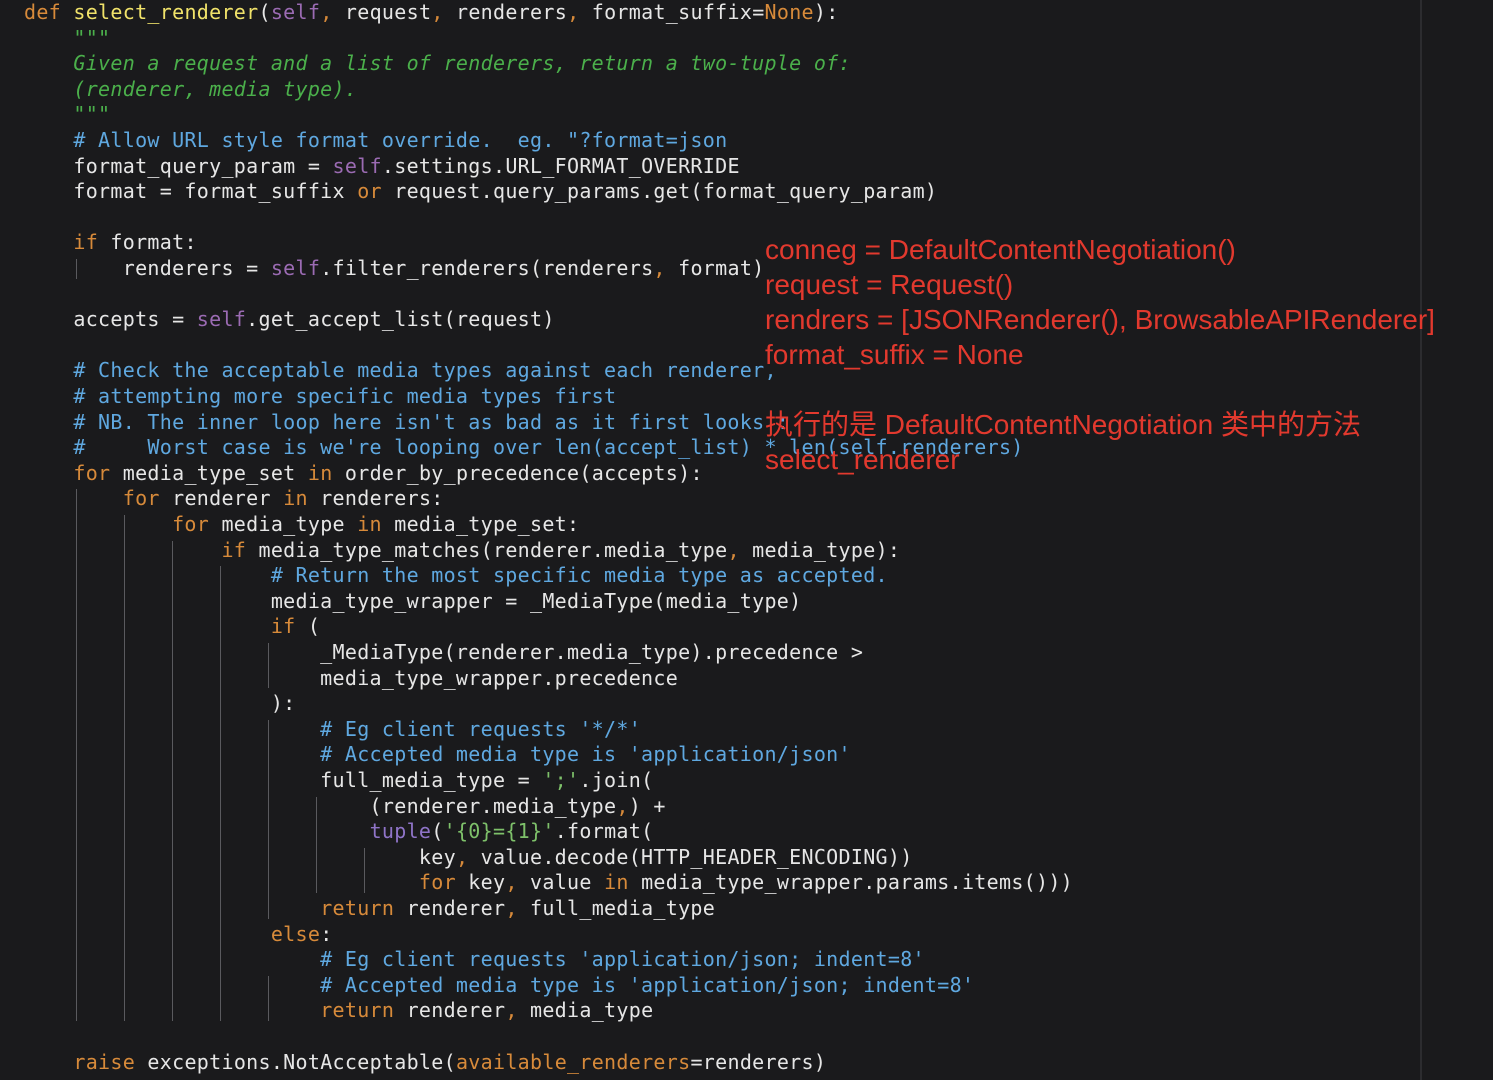 The width and height of the screenshot is (1493, 1080). I want to click on code-line: else:, so click(178, 934).